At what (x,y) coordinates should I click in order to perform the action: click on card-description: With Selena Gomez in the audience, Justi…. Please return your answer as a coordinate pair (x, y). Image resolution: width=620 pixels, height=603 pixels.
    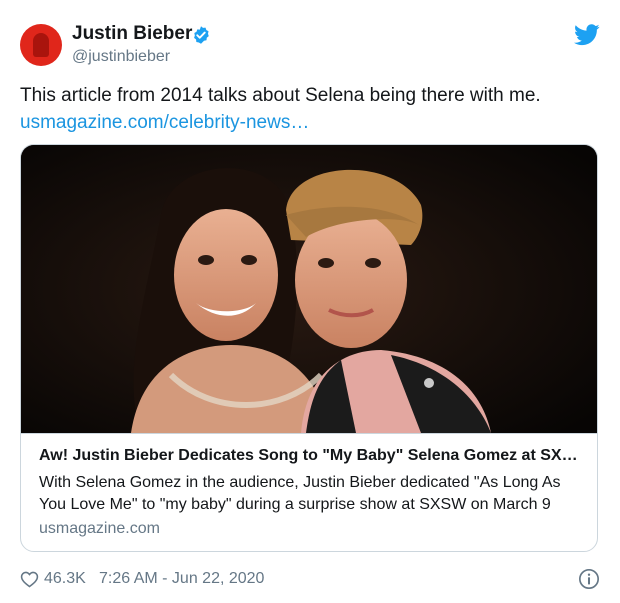
    Looking at the image, I should click on (300, 493).